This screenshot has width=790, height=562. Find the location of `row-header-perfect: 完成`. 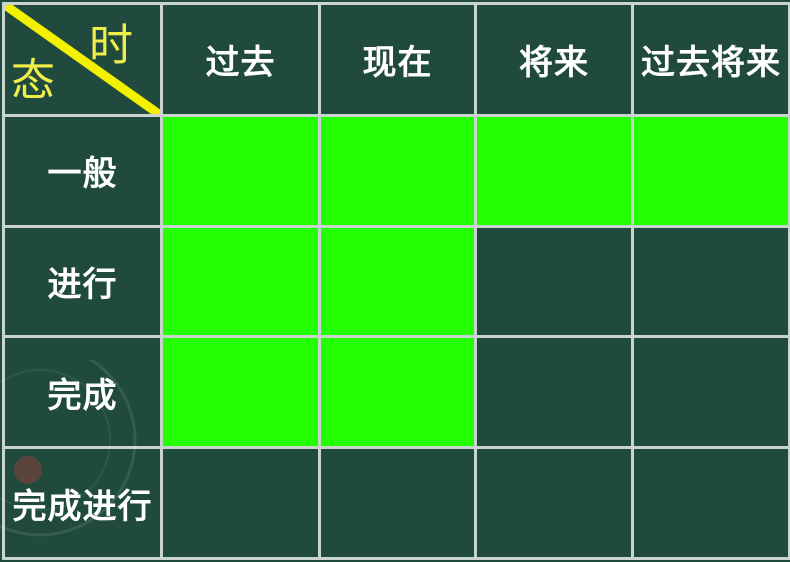

row-header-perfect: 完成 is located at coordinates (82, 392).